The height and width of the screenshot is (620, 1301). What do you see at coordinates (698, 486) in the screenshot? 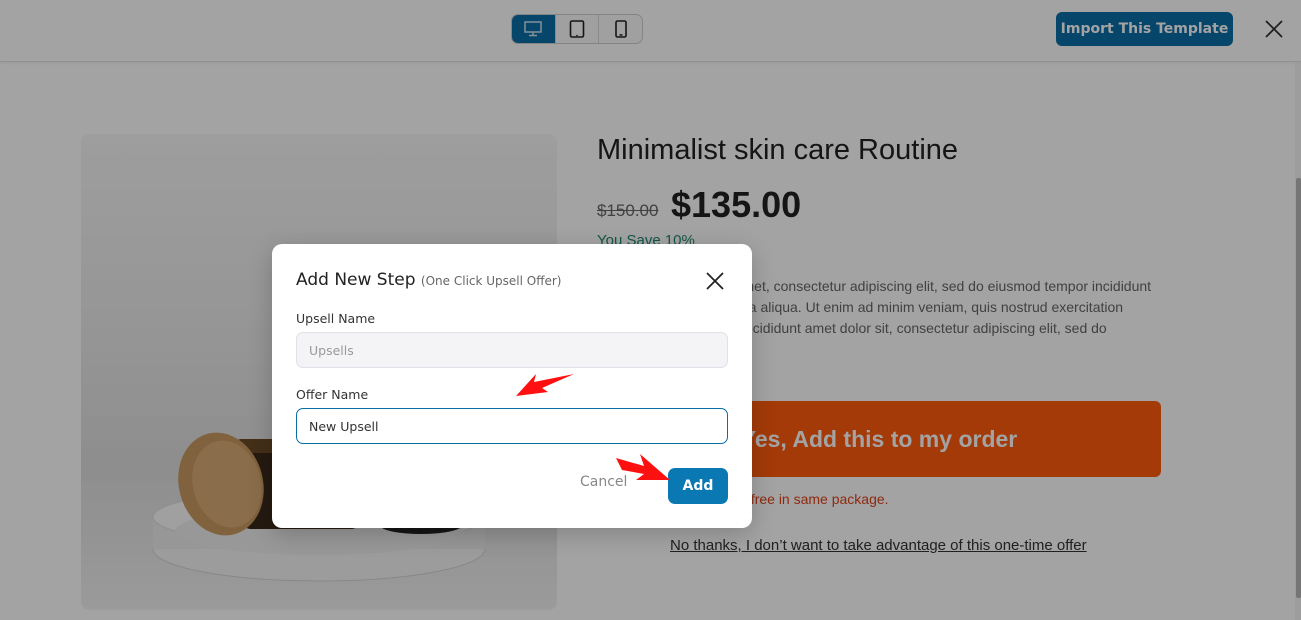
I see `add-button: Add` at bounding box center [698, 486].